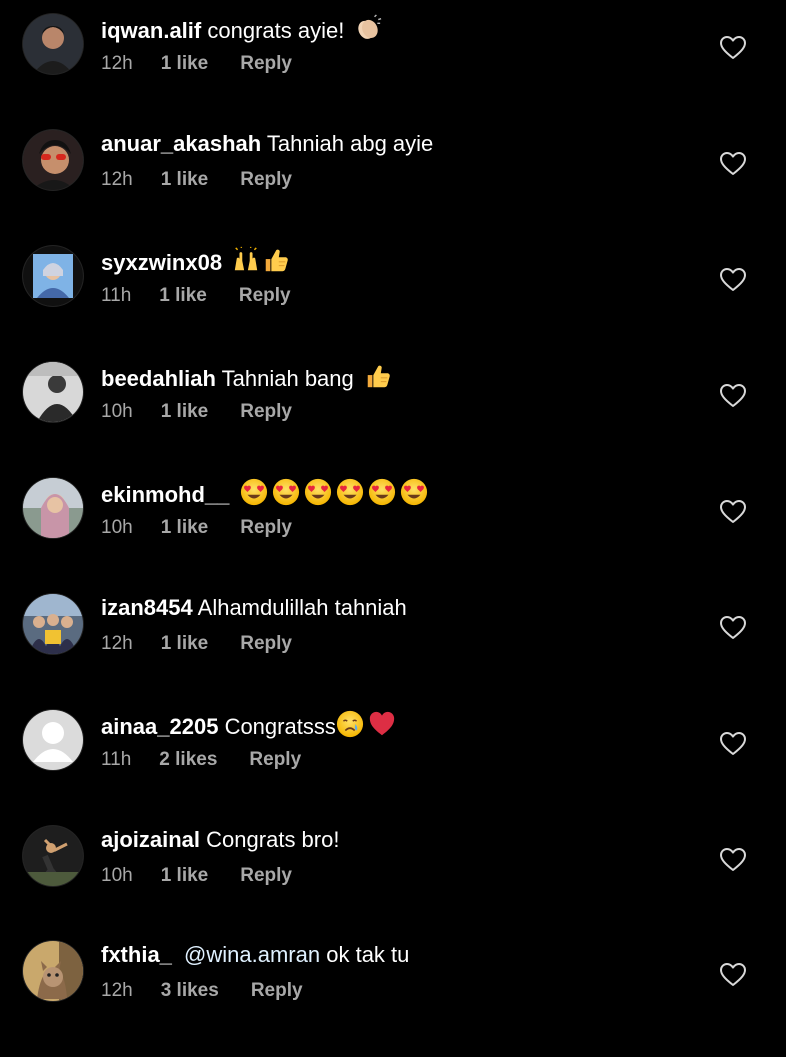 The width and height of the screenshot is (786, 1057). I want to click on comment-text-line: ekinmohd__, so click(264, 493).